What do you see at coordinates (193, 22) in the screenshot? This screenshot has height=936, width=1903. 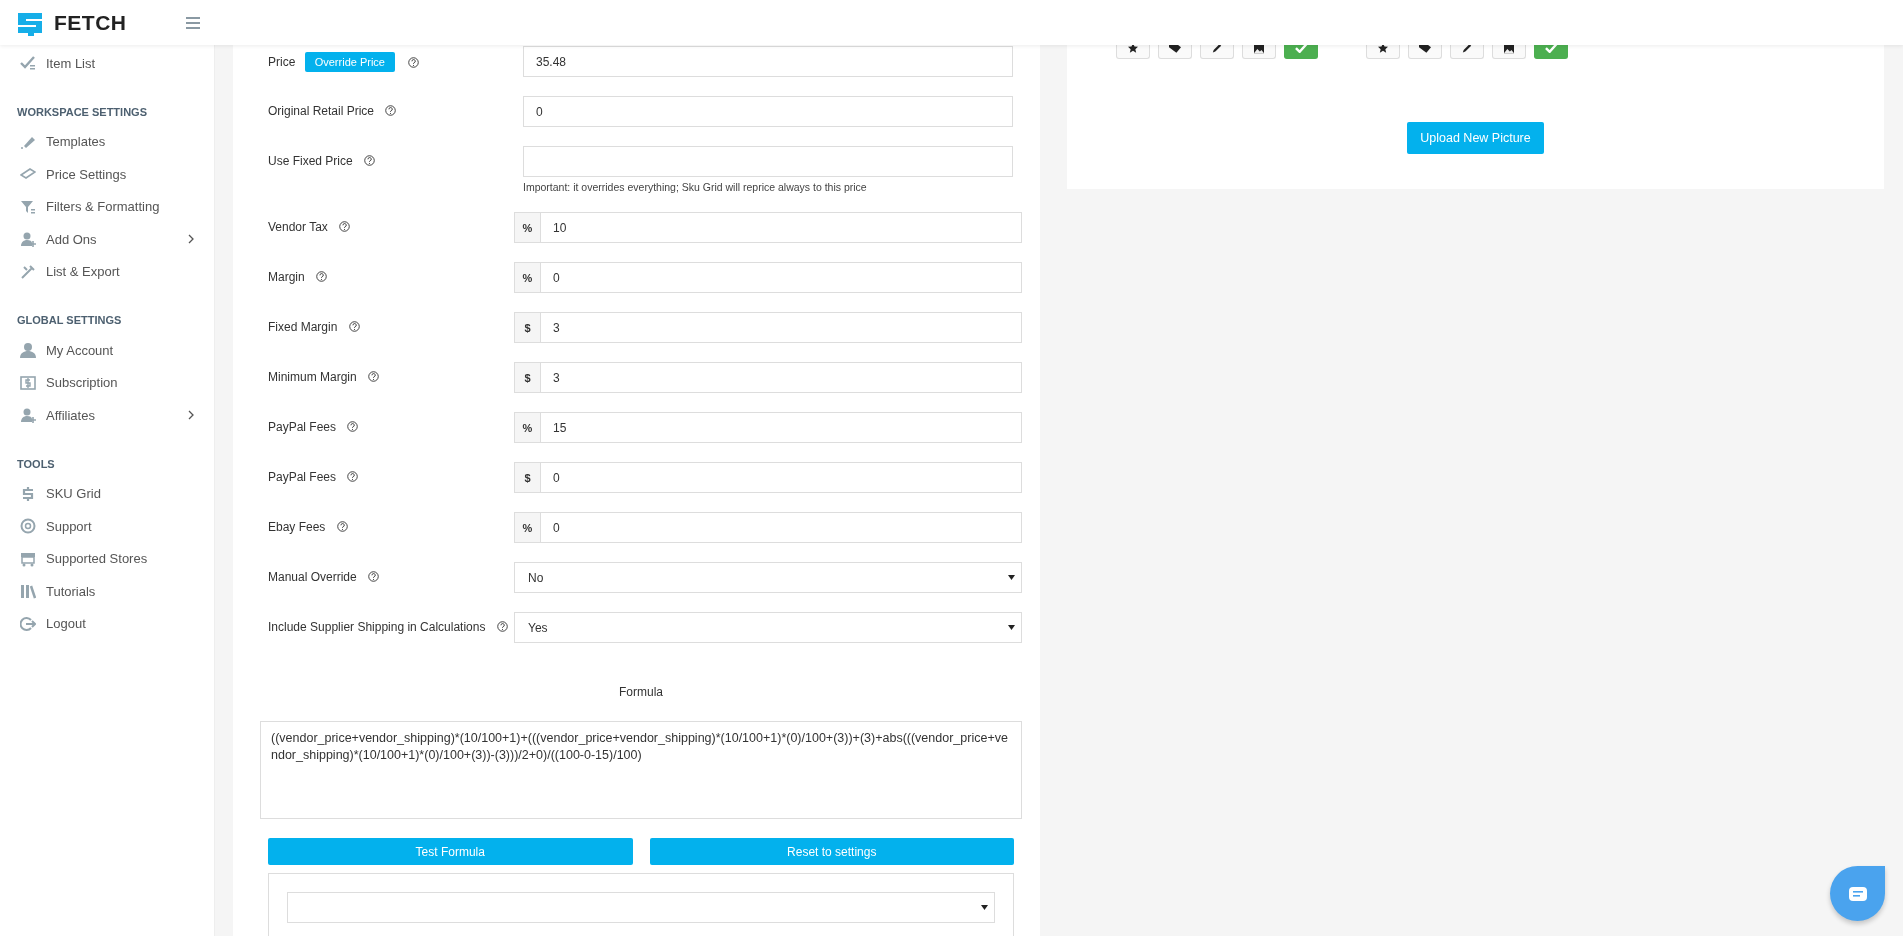 I see `menu-icon` at bounding box center [193, 22].